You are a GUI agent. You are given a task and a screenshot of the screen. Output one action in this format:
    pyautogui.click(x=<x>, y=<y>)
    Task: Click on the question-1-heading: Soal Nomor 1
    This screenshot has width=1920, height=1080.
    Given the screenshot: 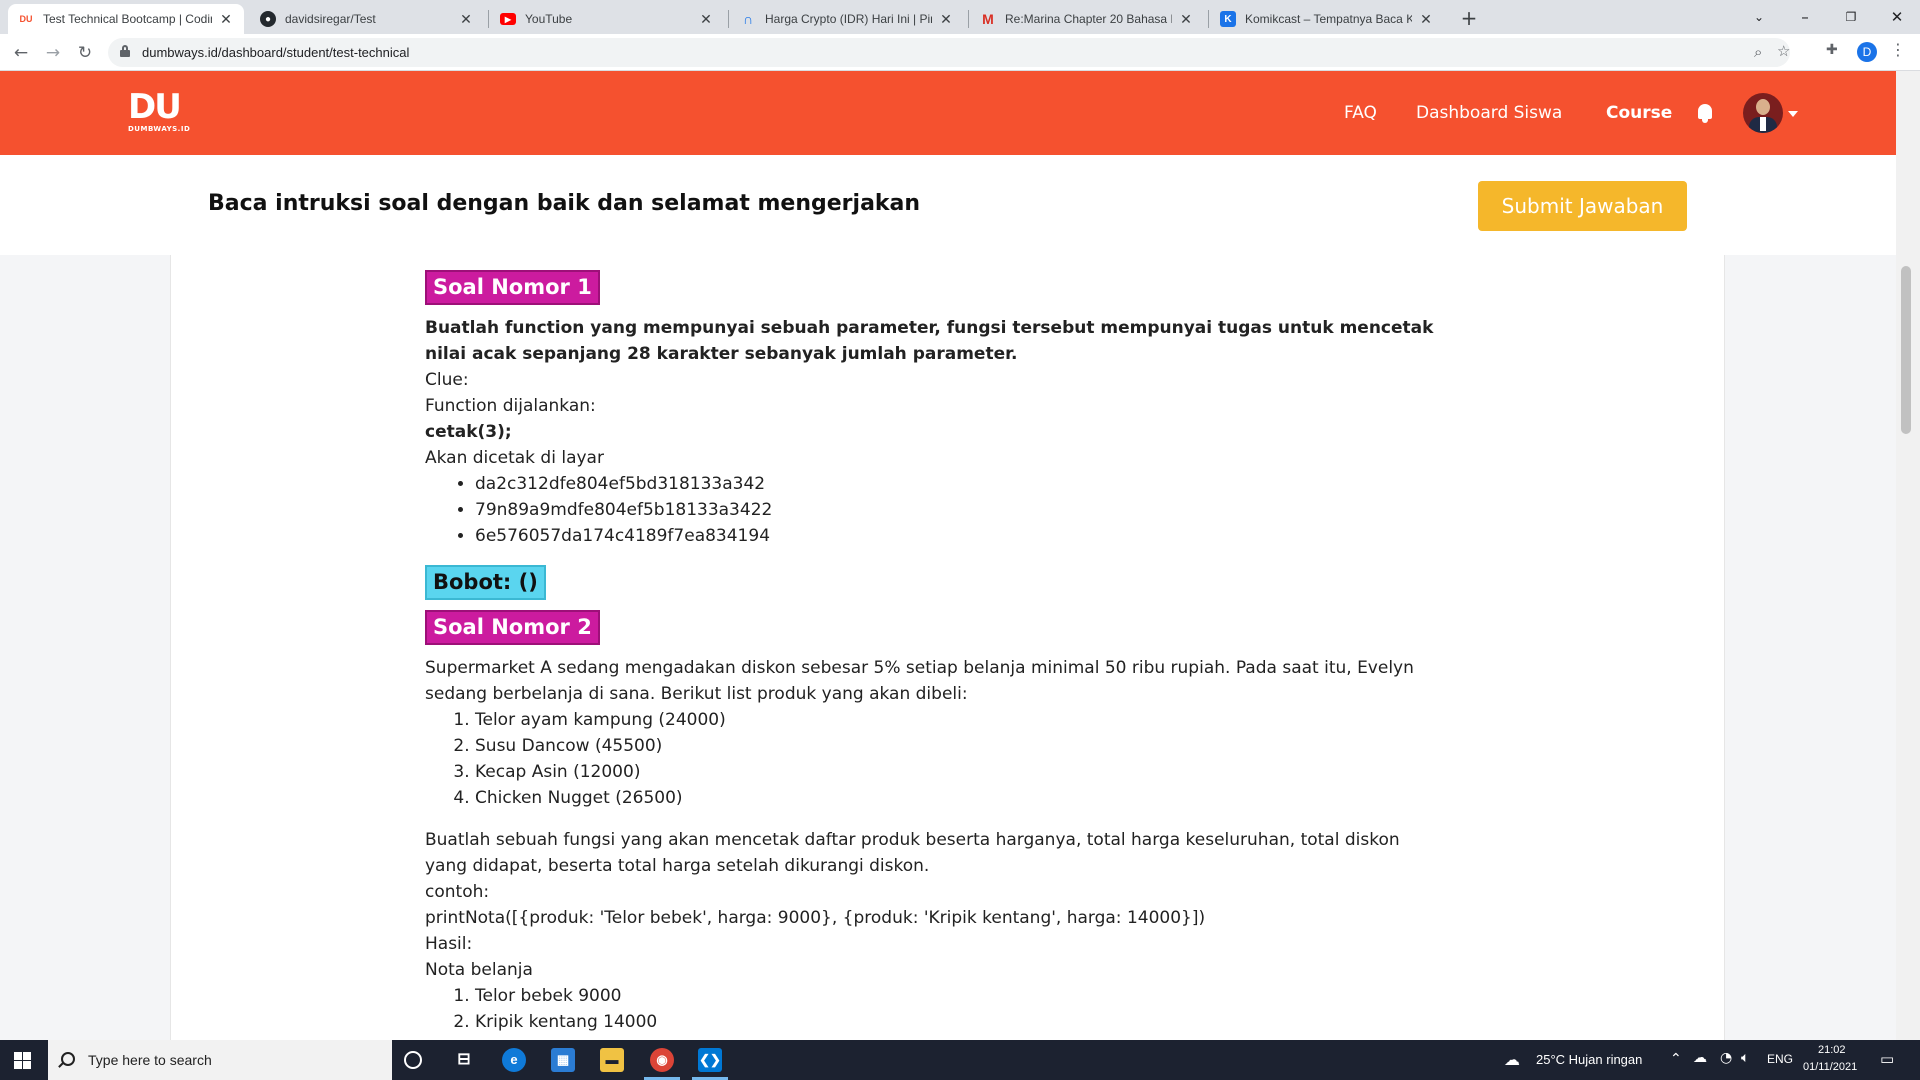 What is the action you would take?
    pyautogui.click(x=512, y=287)
    